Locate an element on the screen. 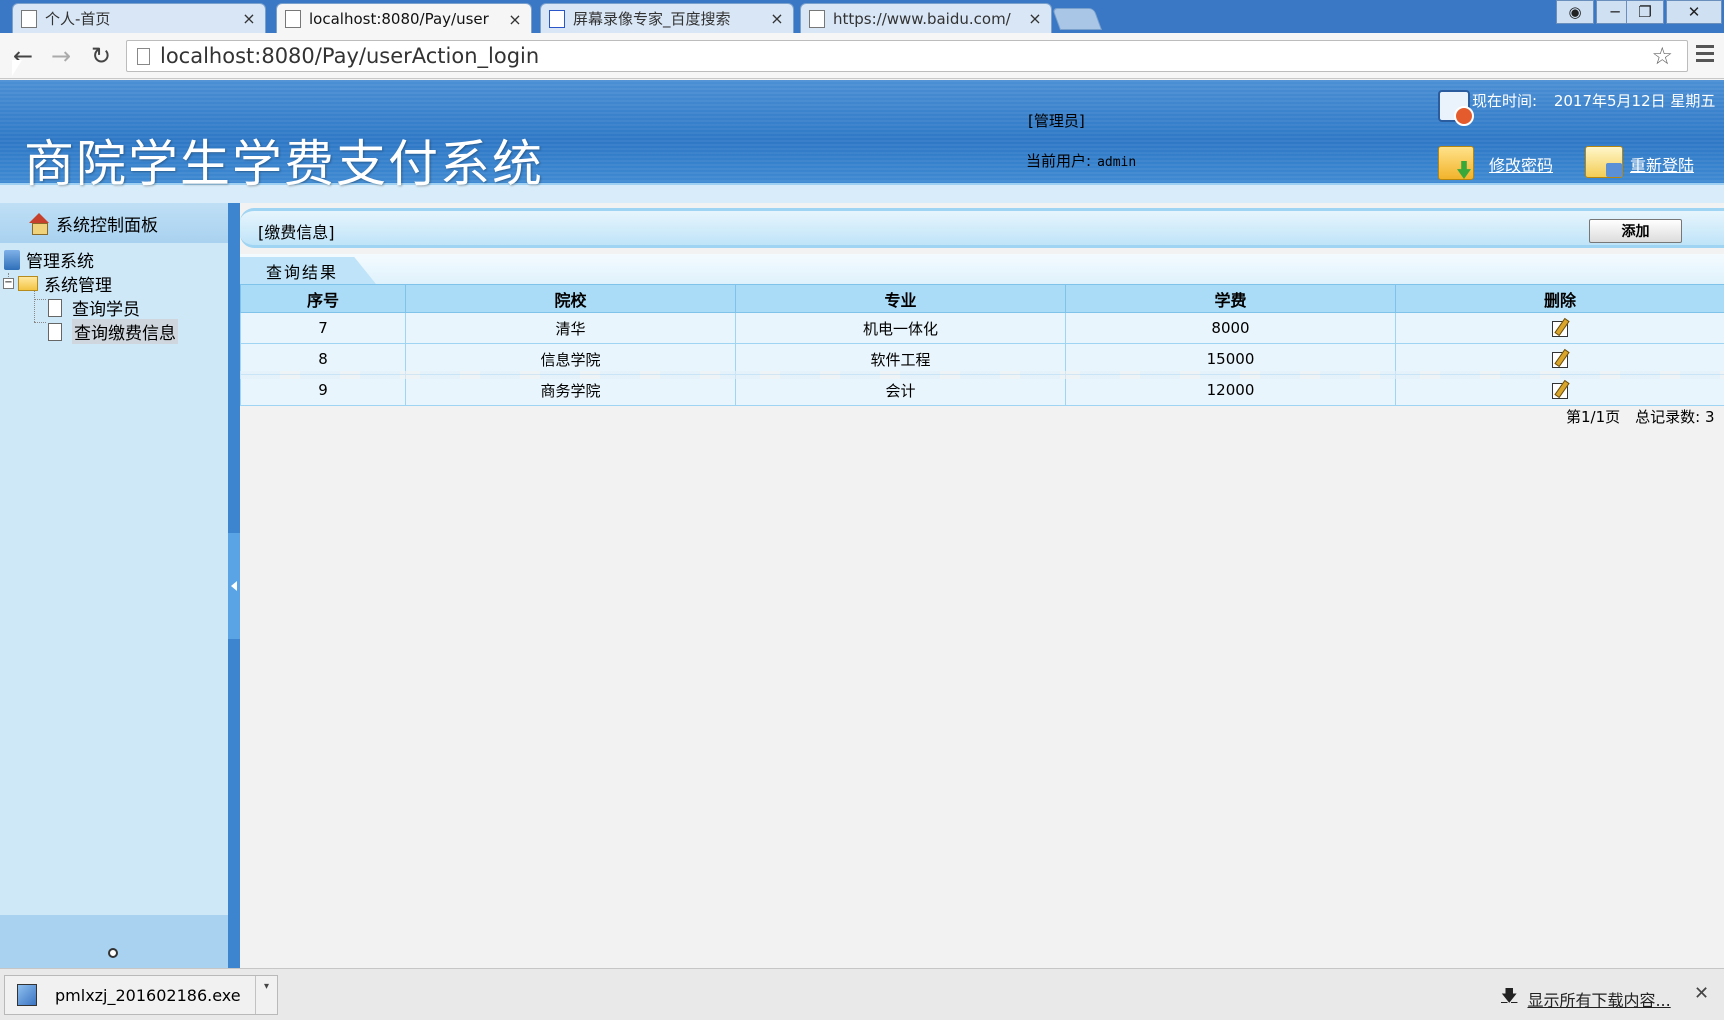  app-favicon-icon is located at coordinates (293, 19).